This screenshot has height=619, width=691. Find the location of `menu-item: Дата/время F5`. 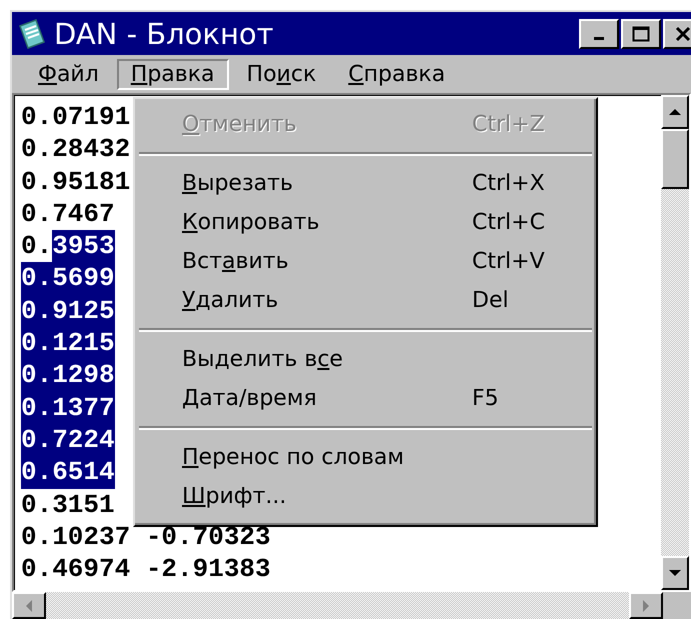

menu-item: Дата/время F5 is located at coordinates (365, 398).